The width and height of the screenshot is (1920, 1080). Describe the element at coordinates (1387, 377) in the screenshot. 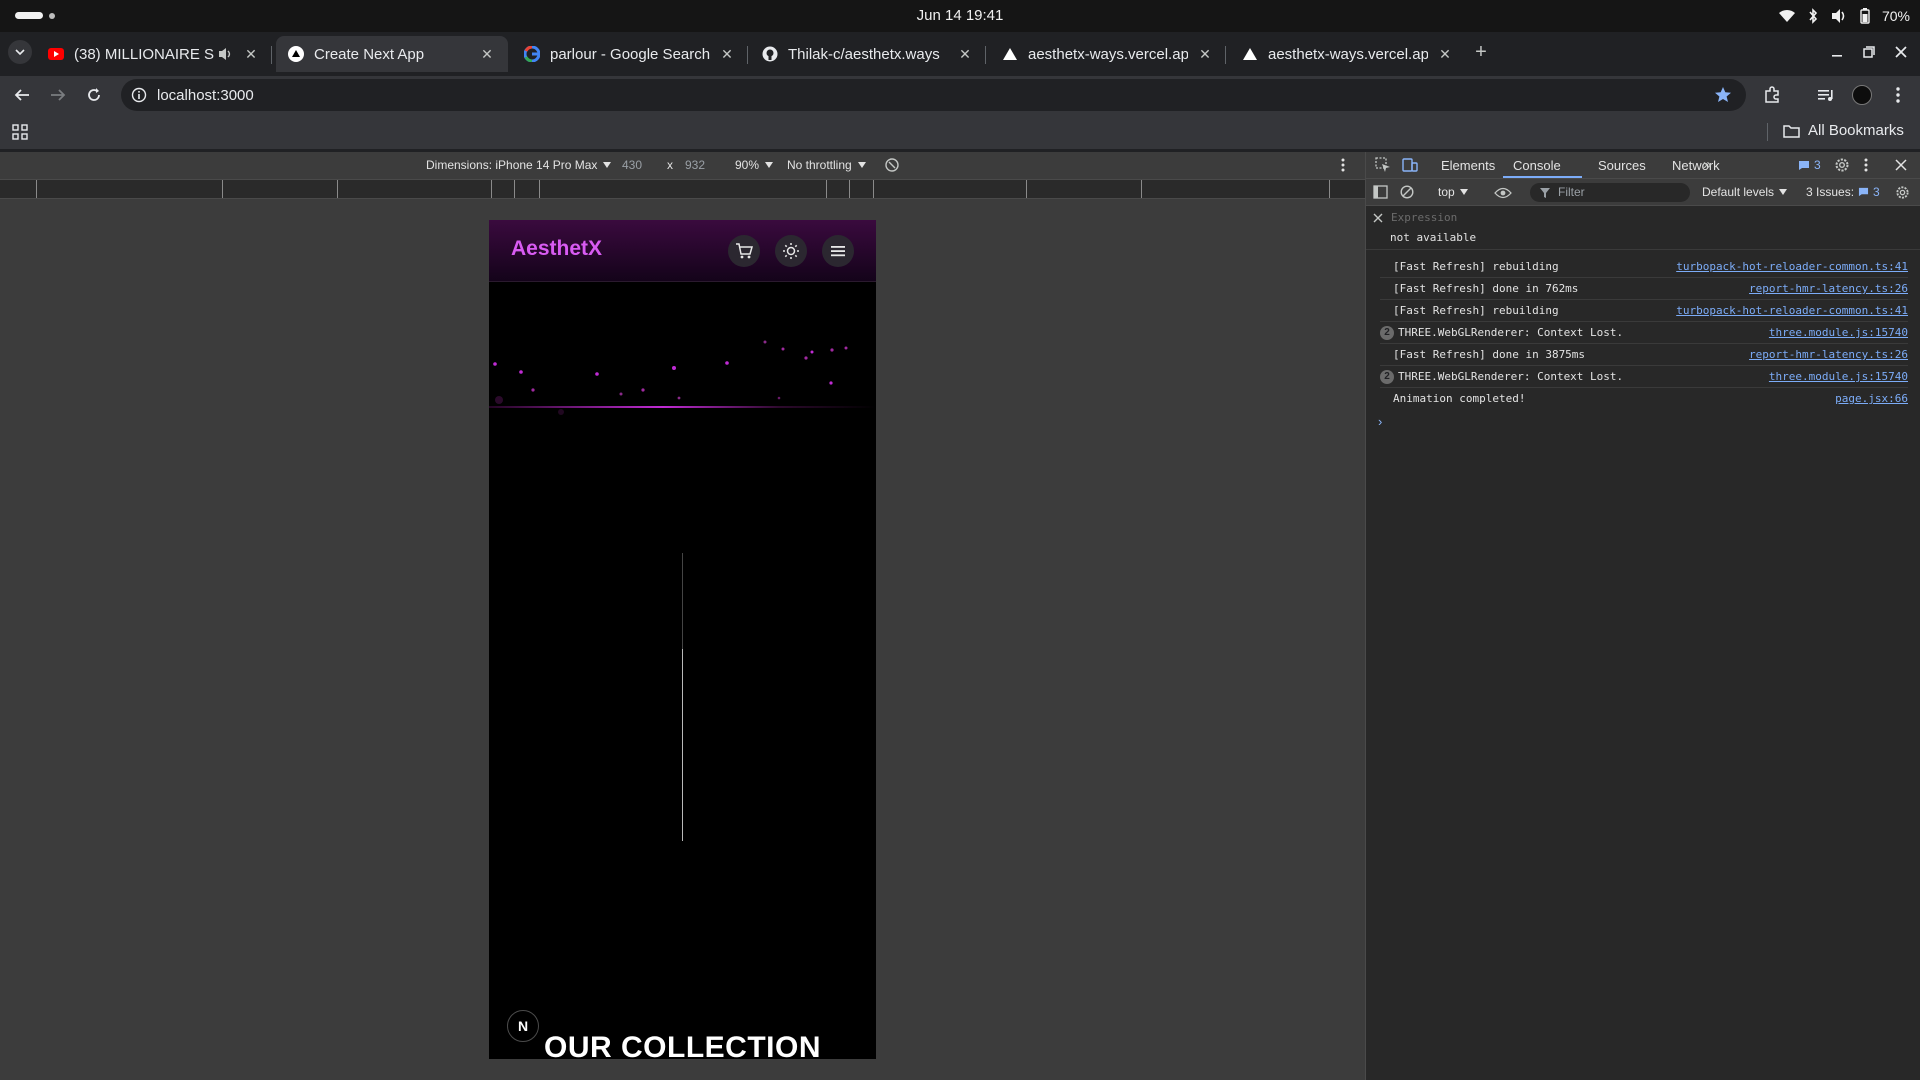

I see `repeat-count-badge: 2` at that location.